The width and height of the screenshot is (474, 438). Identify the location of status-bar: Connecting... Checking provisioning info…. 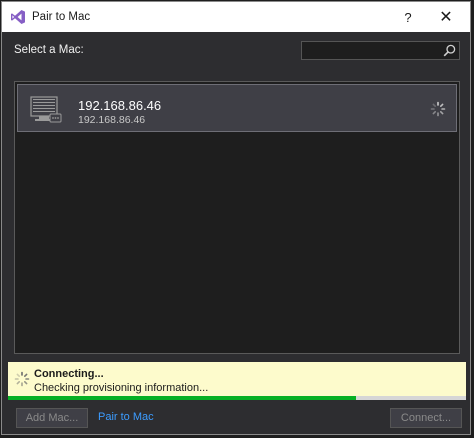
(237, 379).